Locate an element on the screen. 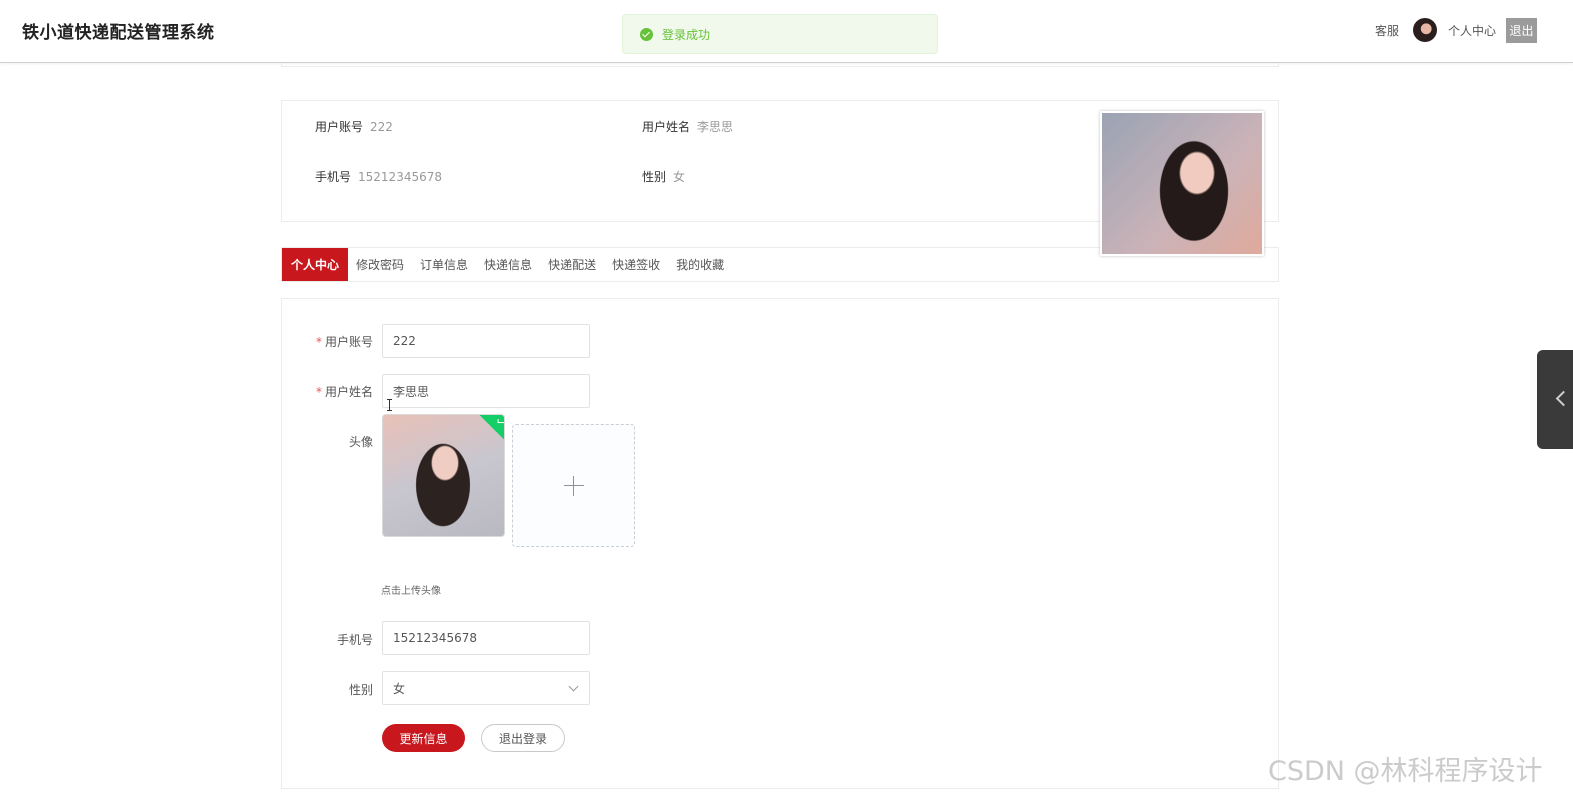 This screenshot has height=797, width=1573. profile-photo is located at coordinates (1182, 183).